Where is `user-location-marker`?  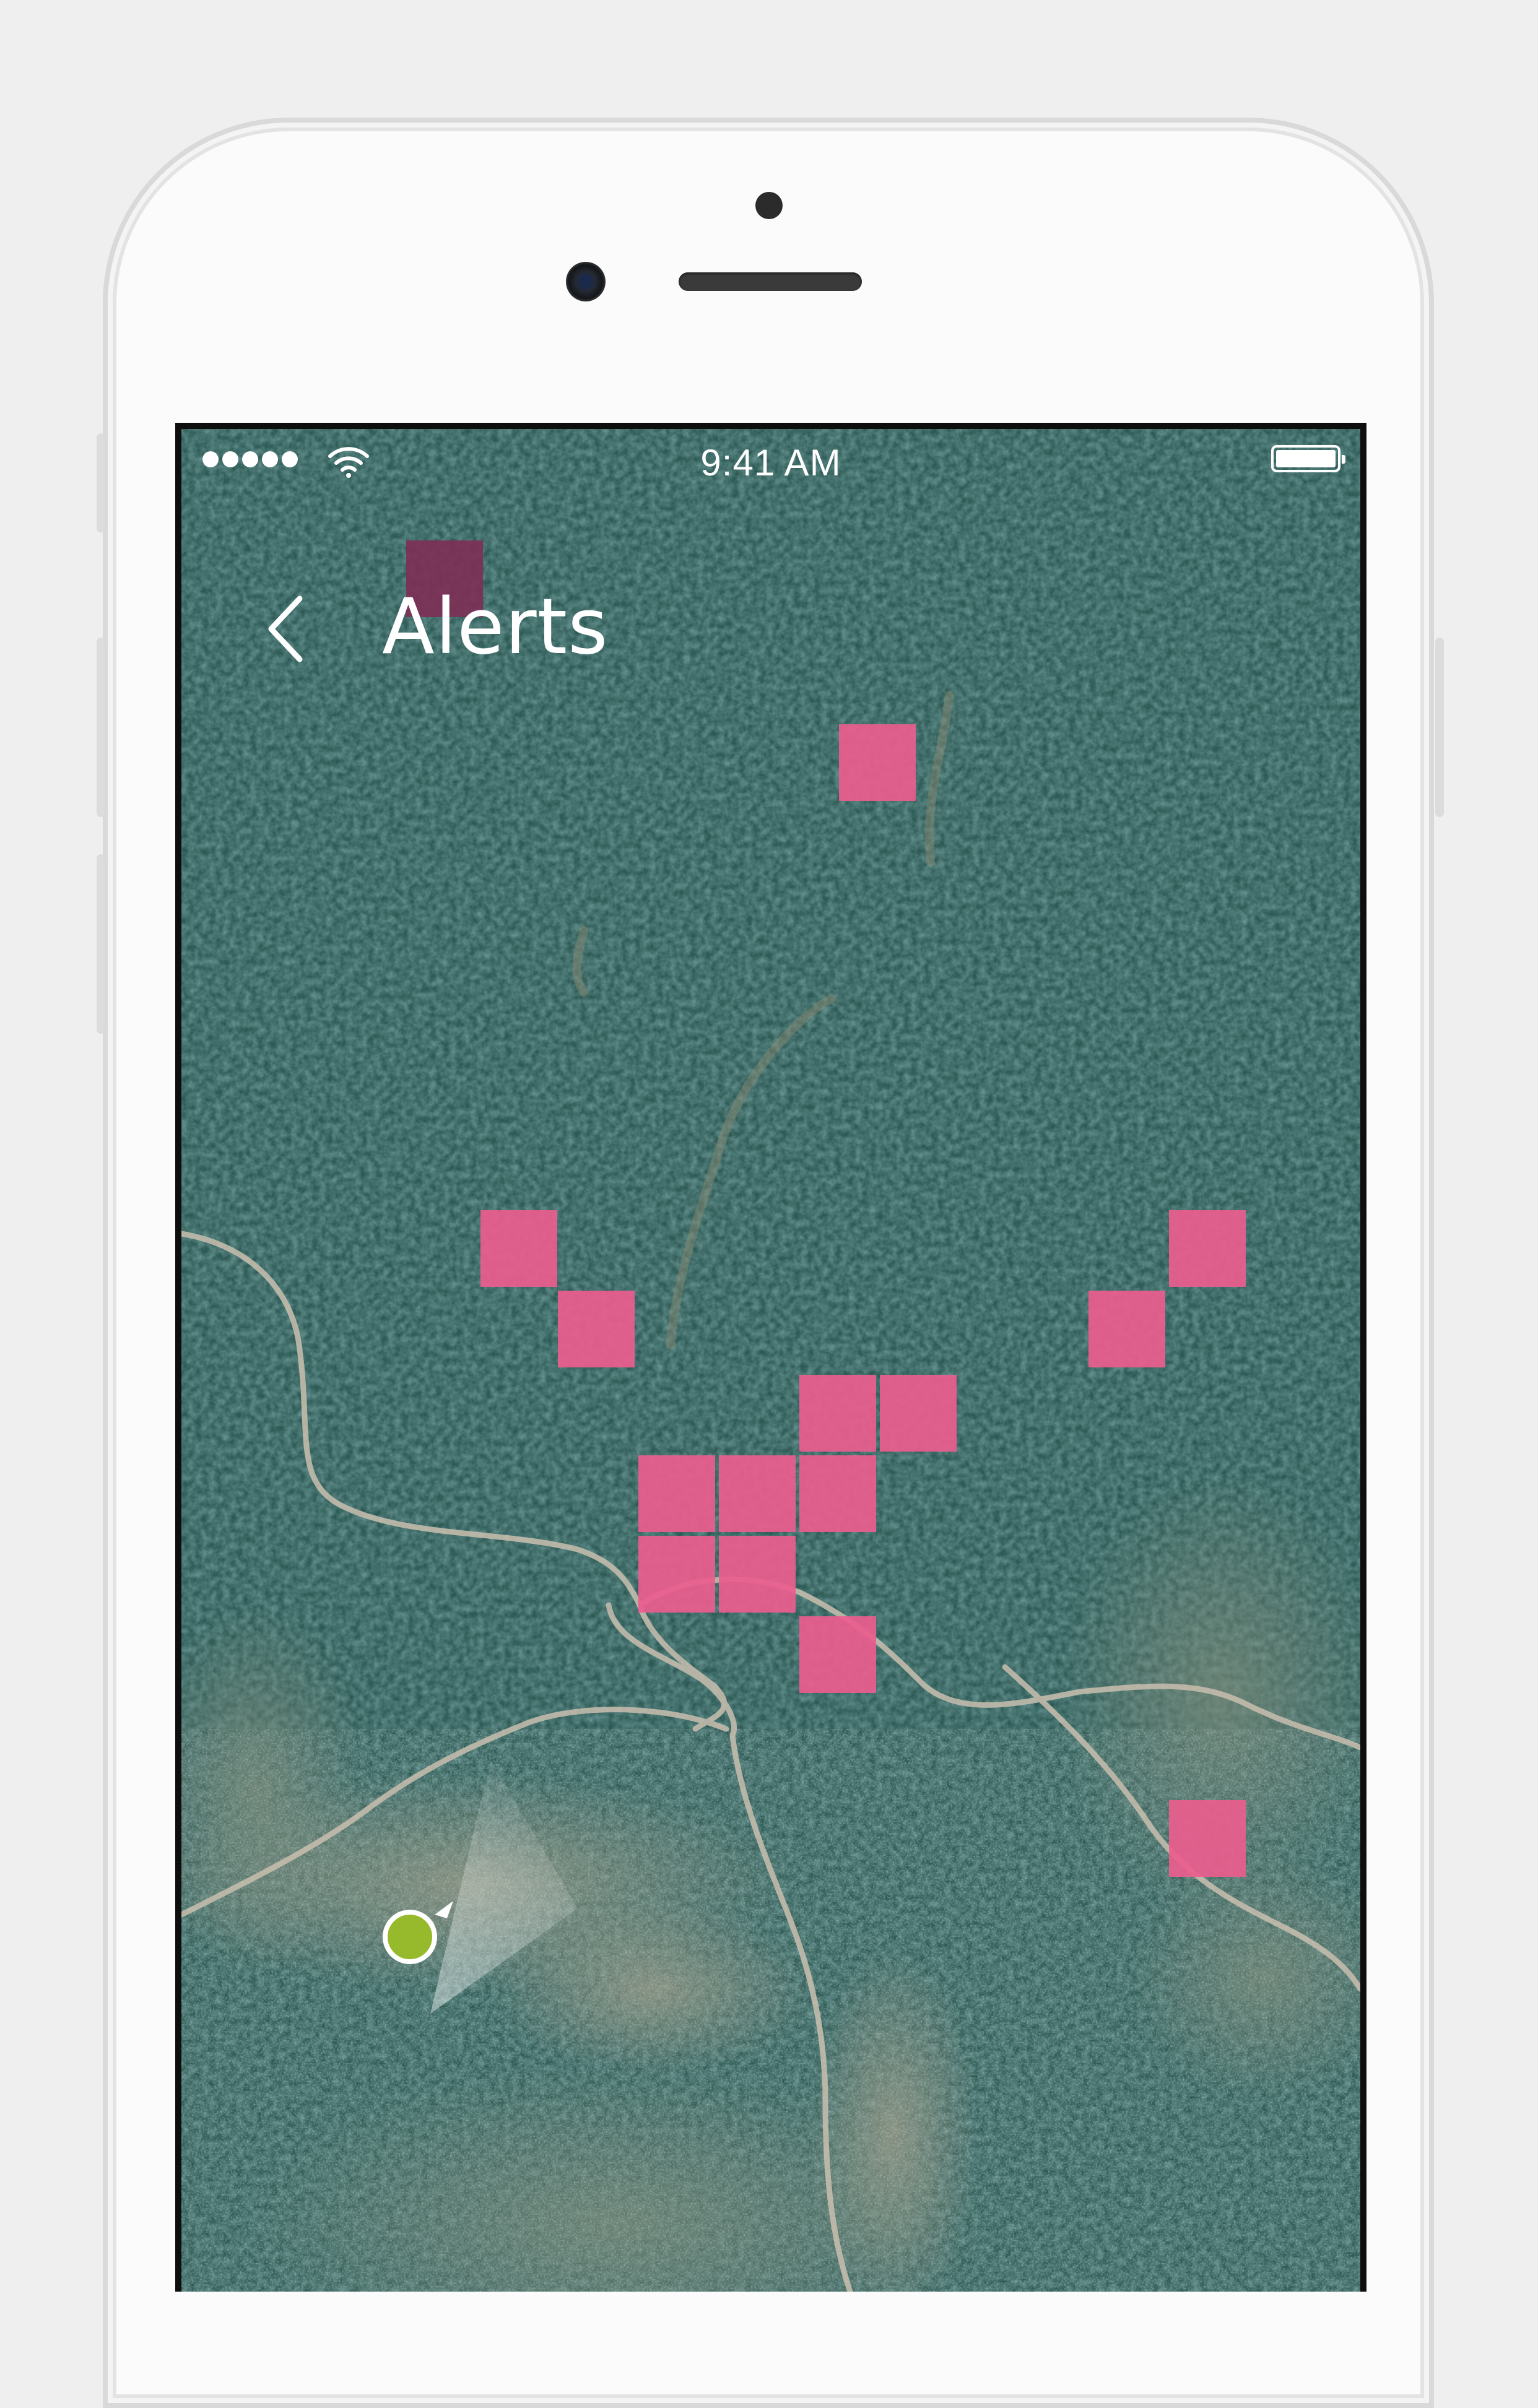 user-location-marker is located at coordinates (410, 1937).